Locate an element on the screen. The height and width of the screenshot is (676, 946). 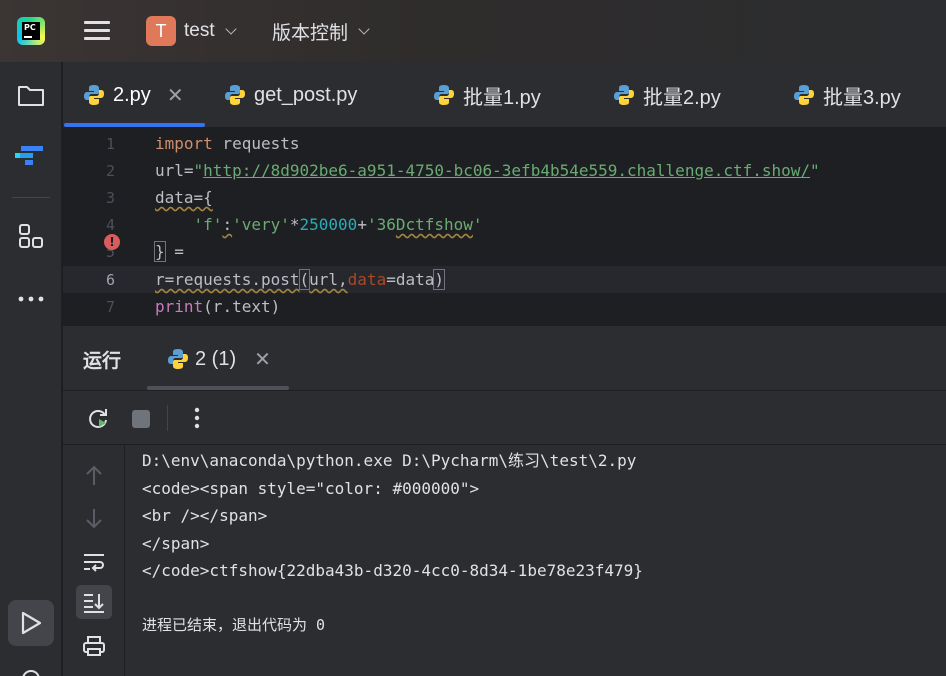
toolbar-separator is located at coordinates (167, 418).